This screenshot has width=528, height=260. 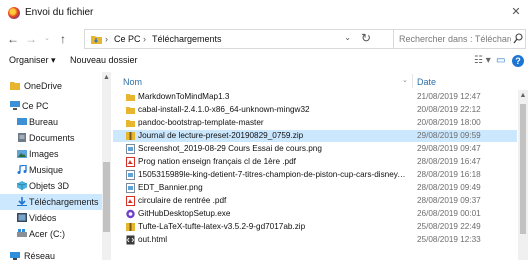 I want to click on organize-button: Organiser ▾, so click(x=32, y=60).